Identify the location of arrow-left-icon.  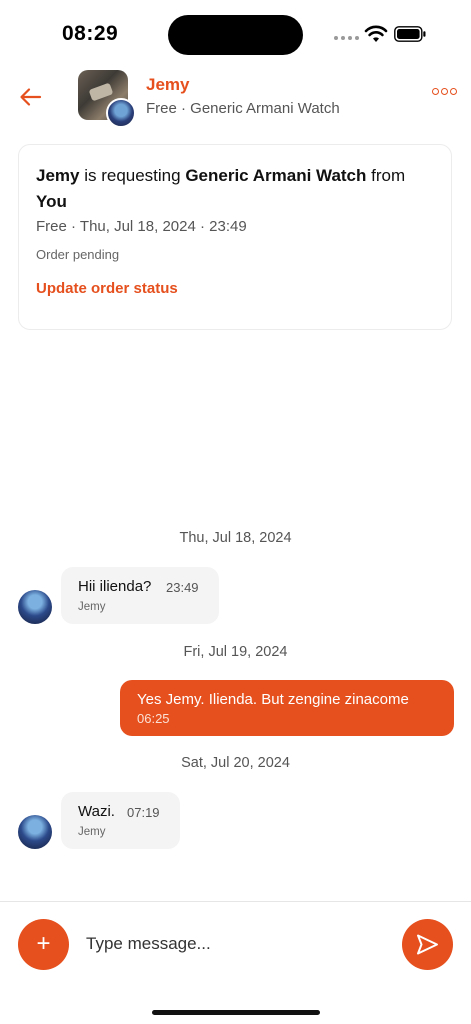
(31, 97).